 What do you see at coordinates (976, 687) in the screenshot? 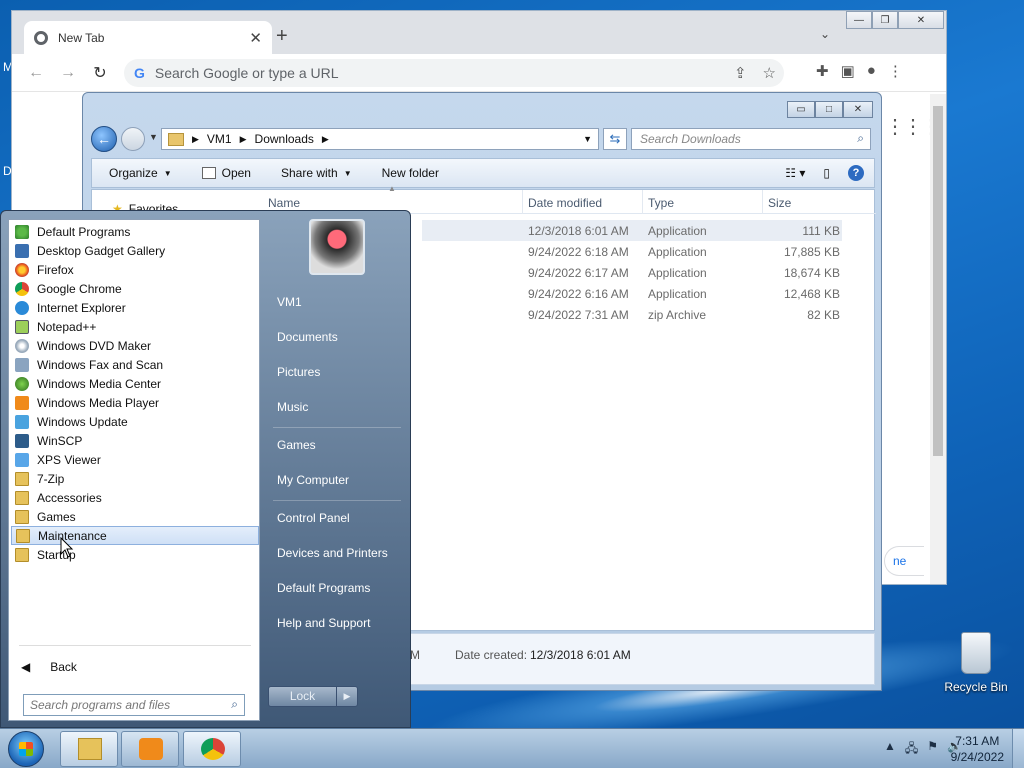
I see `recycle-bin-label: Recycle Bin` at bounding box center [976, 687].